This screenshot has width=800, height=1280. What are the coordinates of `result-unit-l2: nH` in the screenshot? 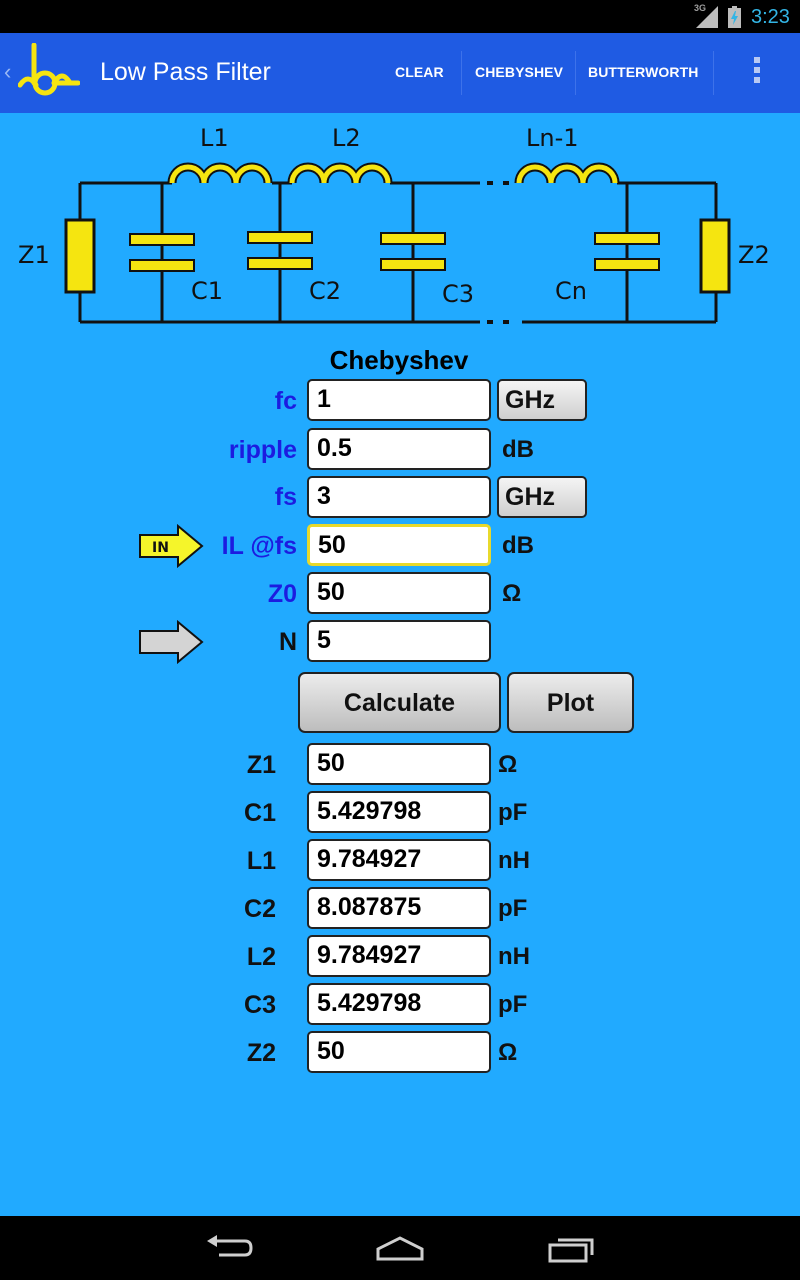 It's located at (514, 956).